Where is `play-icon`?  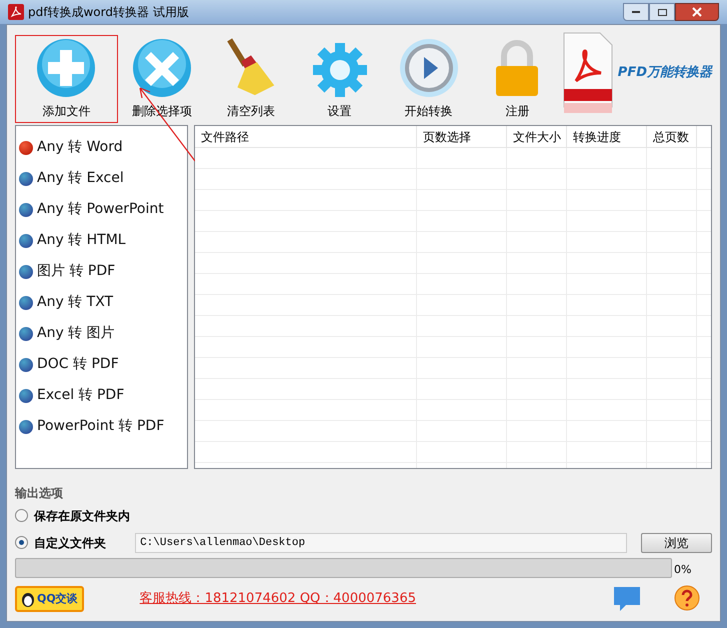 play-icon is located at coordinates (428, 68).